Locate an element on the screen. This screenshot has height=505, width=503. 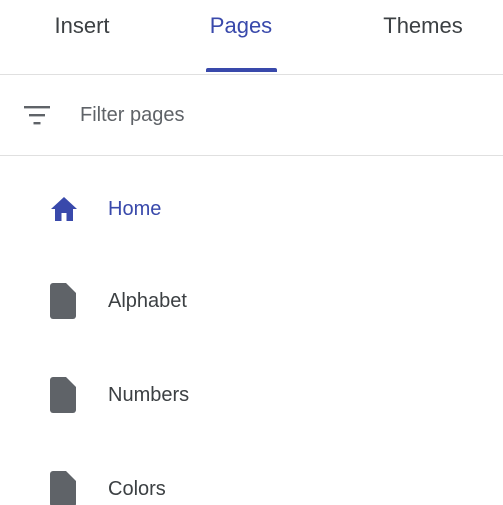
page-item-label: Home is located at coordinates (135, 209).